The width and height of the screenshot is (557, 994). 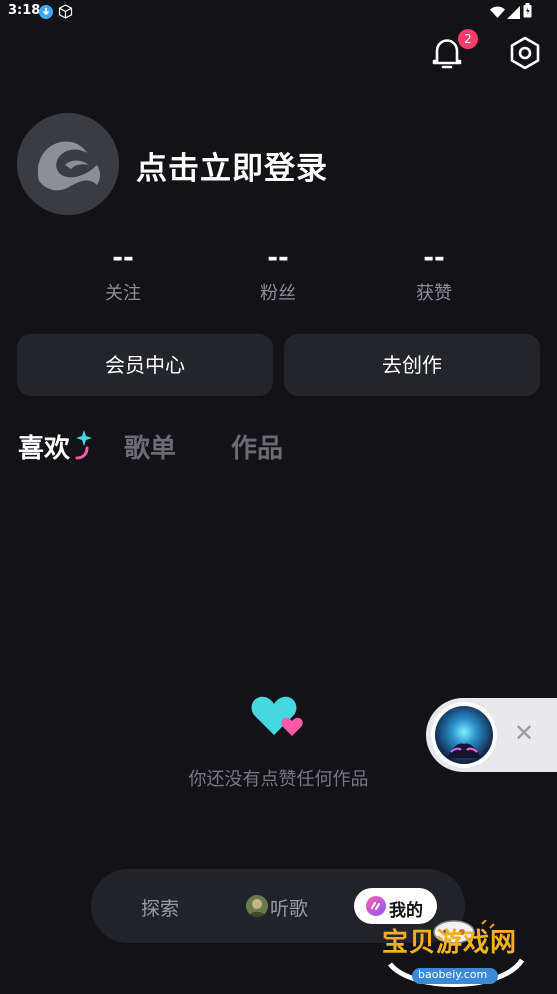 I want to click on nav-mine: 我的, so click(x=395, y=906).